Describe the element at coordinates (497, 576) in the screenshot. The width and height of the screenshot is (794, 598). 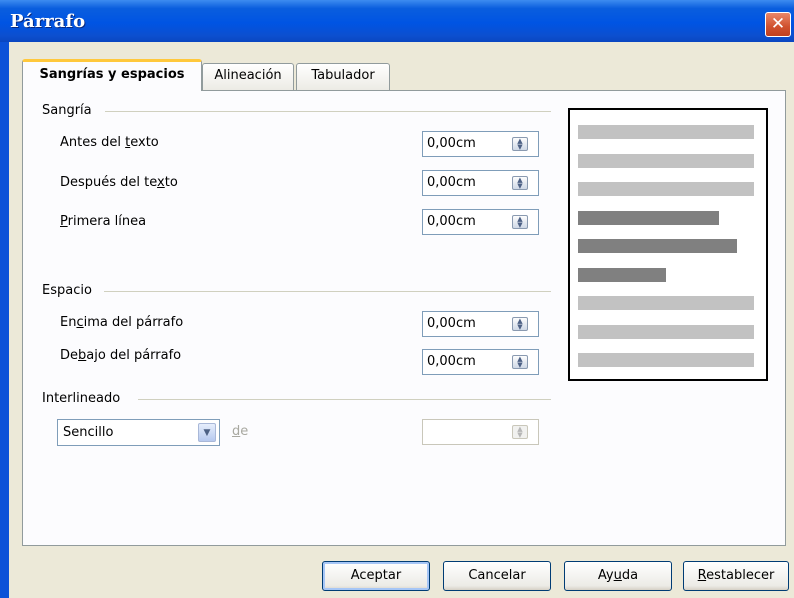
I see `cancel-button: Cancelar` at that location.